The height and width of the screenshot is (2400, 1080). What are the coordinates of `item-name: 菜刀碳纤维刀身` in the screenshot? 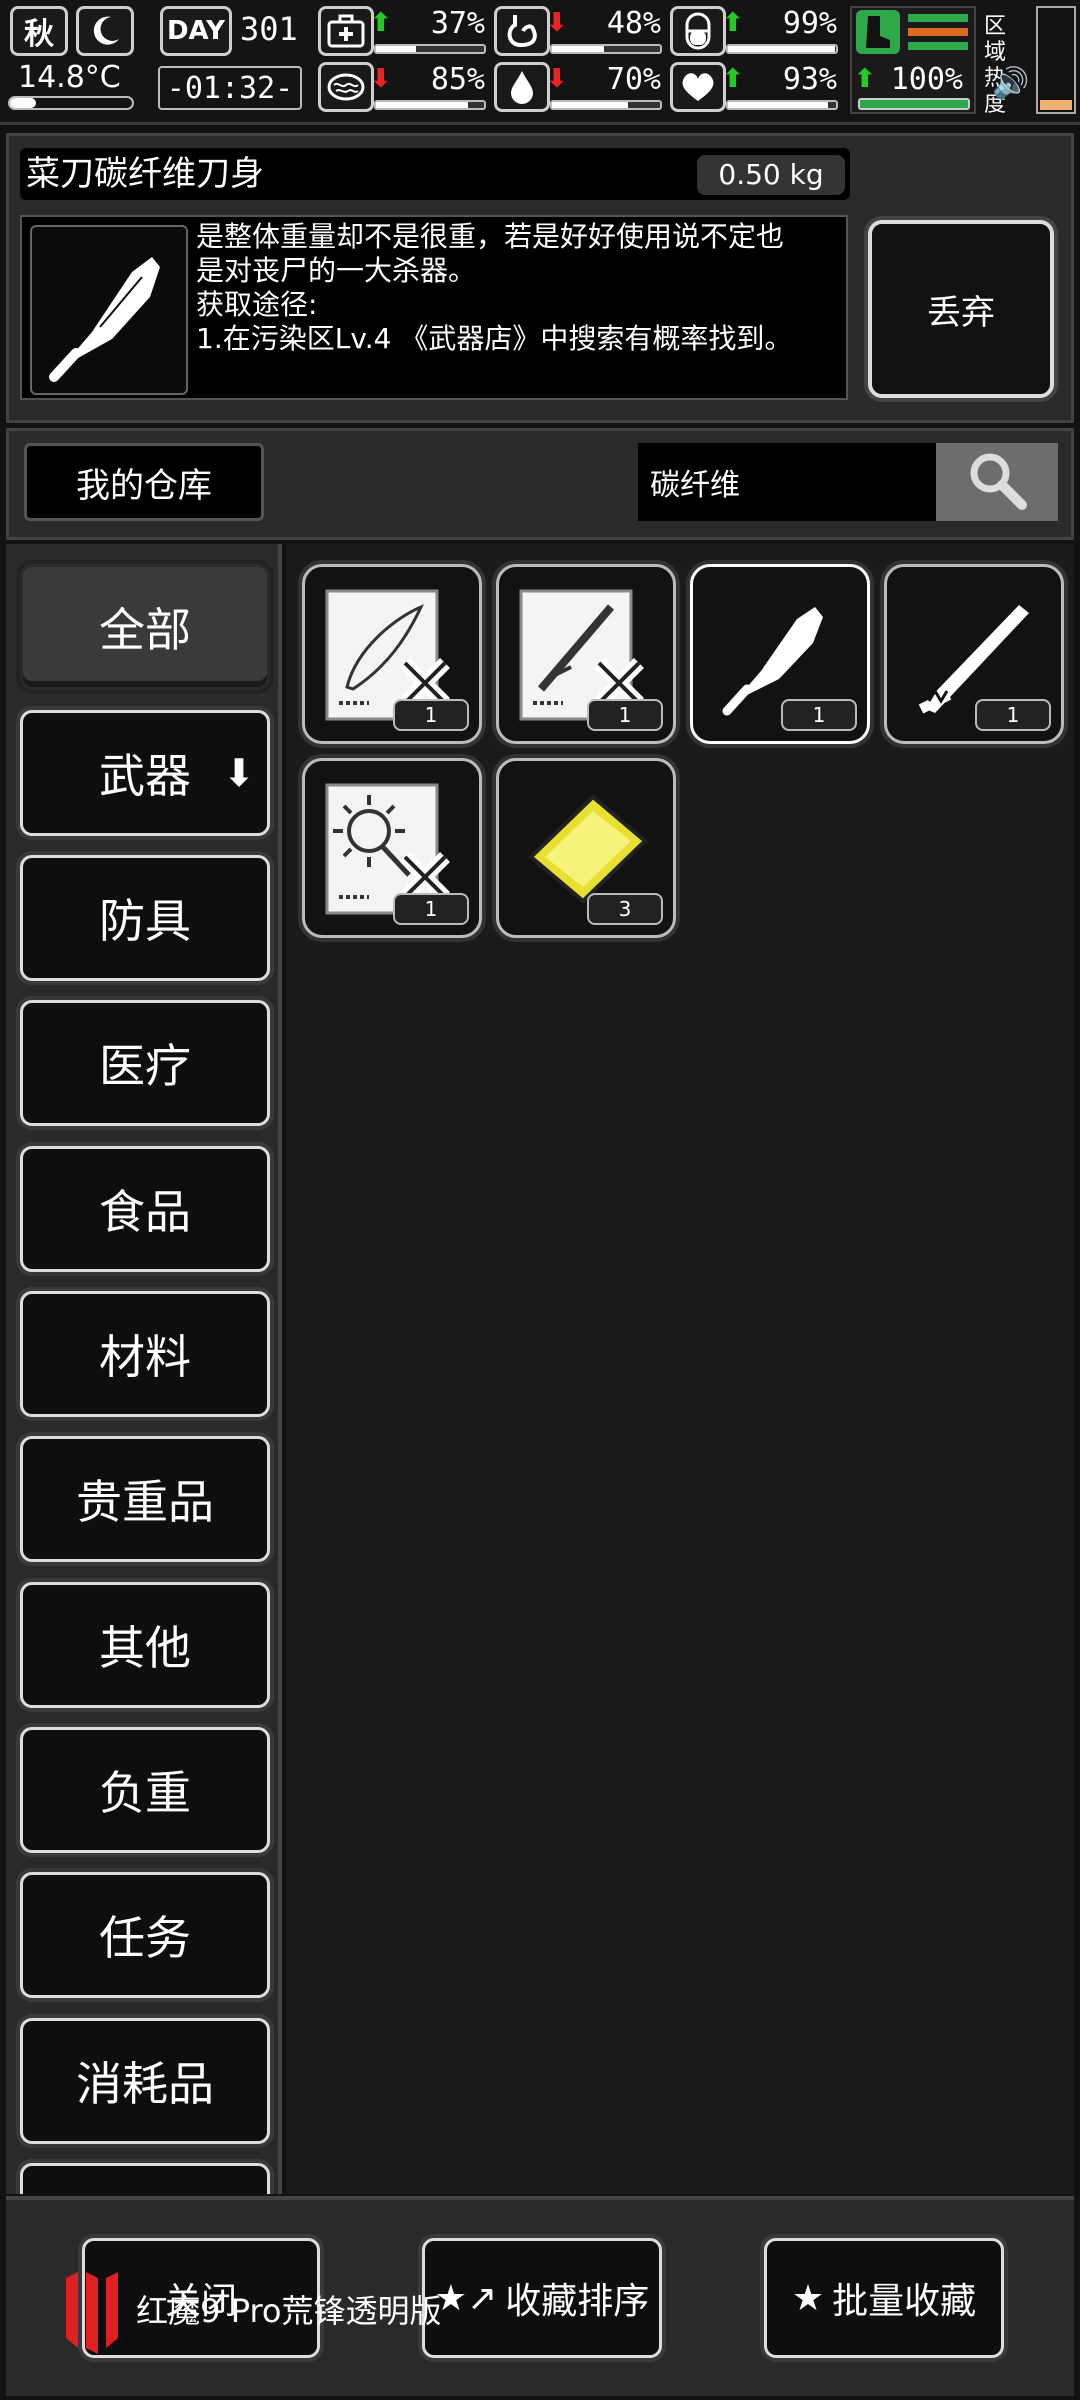 It's located at (145, 174).